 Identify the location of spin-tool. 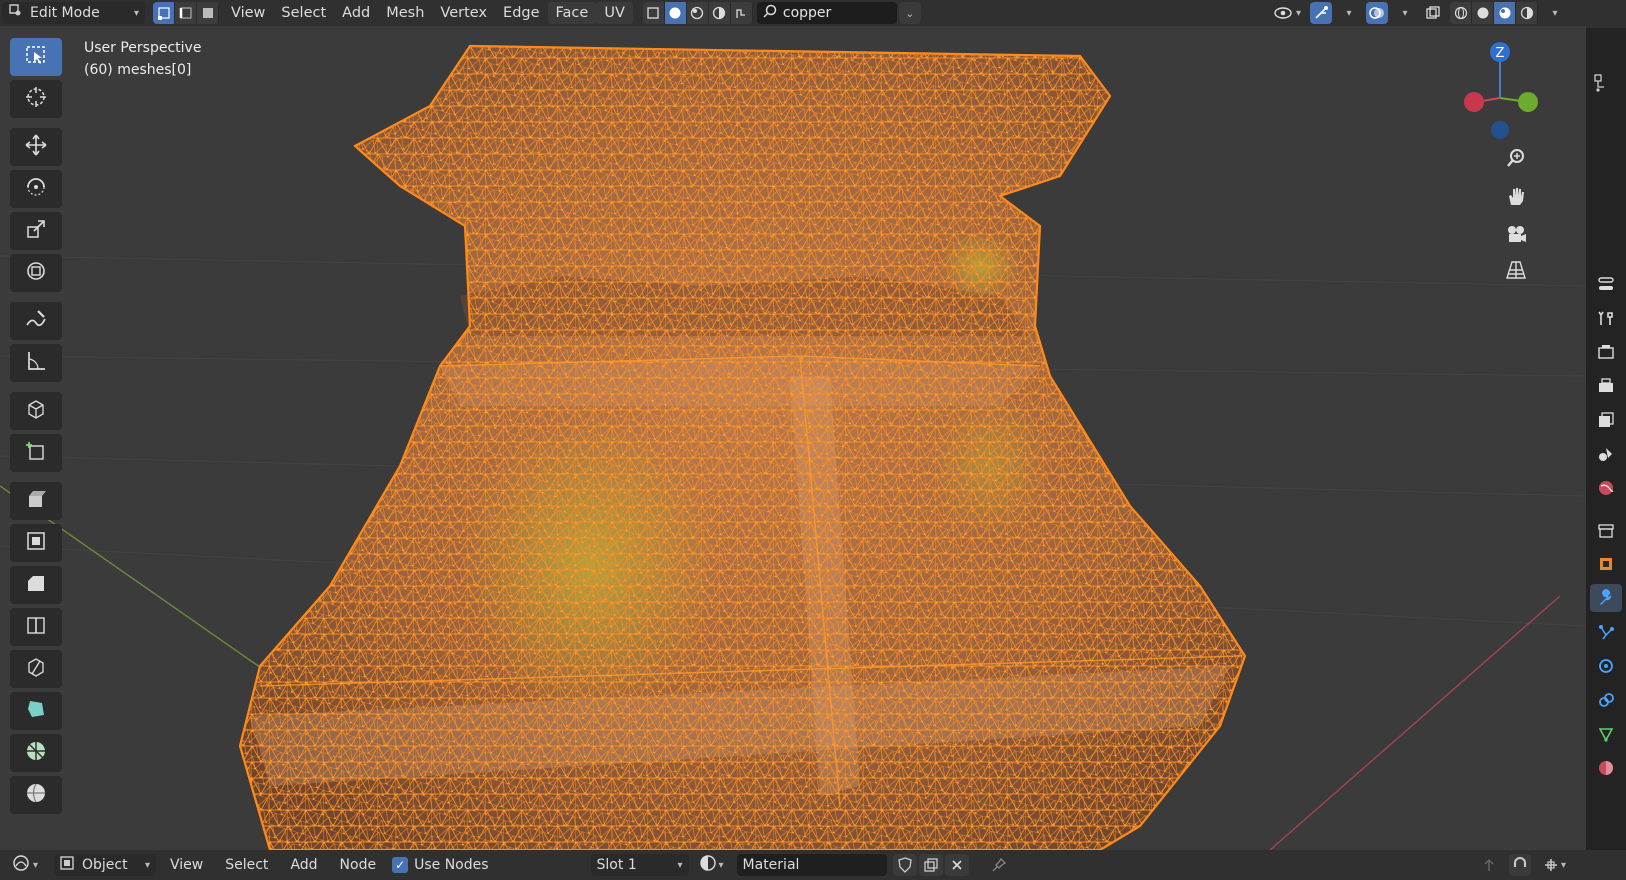
(36, 753).